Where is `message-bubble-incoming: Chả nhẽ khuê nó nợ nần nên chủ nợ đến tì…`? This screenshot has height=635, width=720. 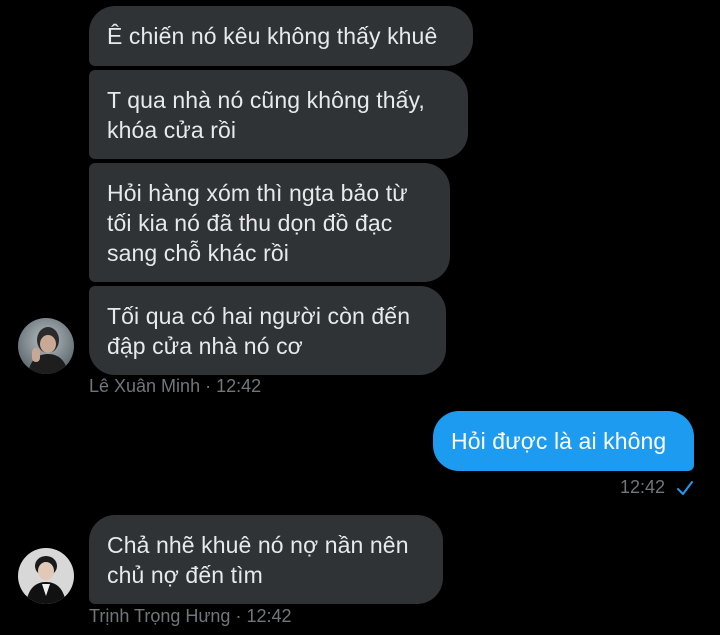 message-bubble-incoming: Chả nhẽ khuê nó nợ nần nên chủ nợ đến tì… is located at coordinates (266, 559).